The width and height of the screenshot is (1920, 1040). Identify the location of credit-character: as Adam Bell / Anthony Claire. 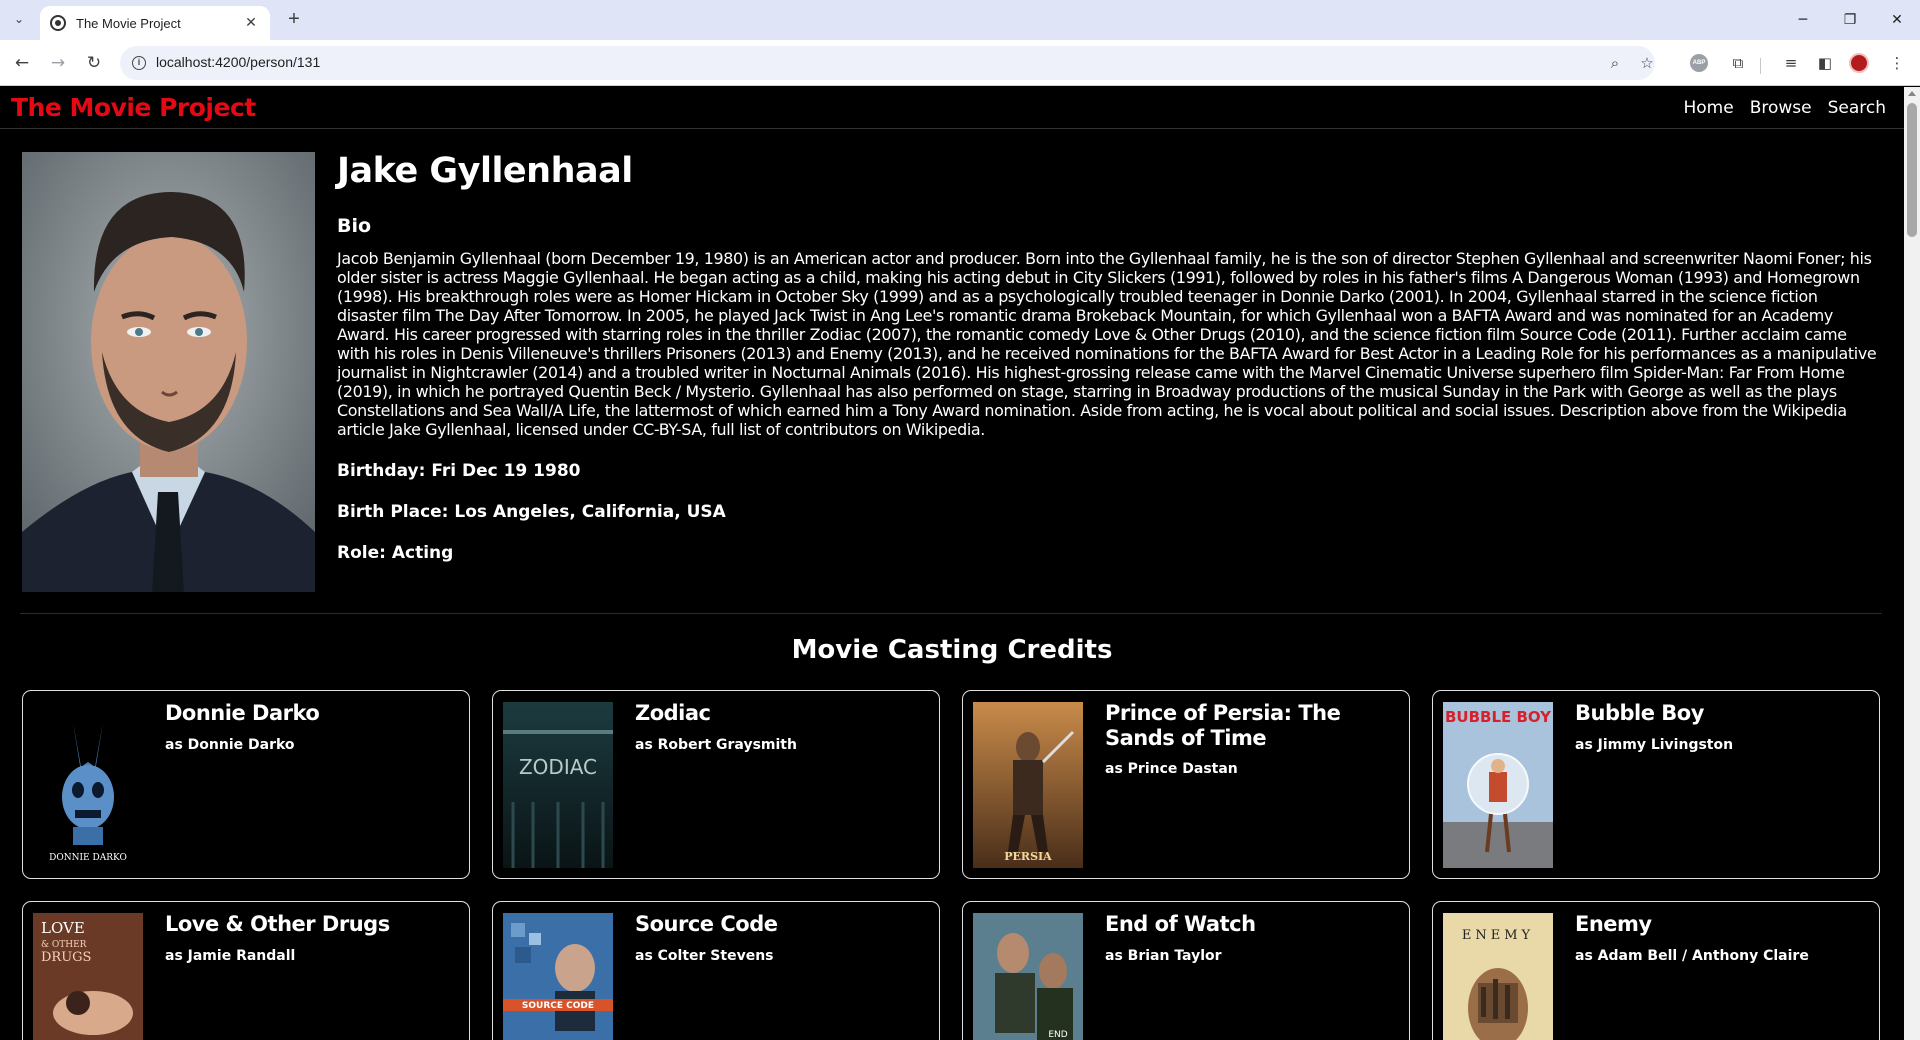
(1692, 956).